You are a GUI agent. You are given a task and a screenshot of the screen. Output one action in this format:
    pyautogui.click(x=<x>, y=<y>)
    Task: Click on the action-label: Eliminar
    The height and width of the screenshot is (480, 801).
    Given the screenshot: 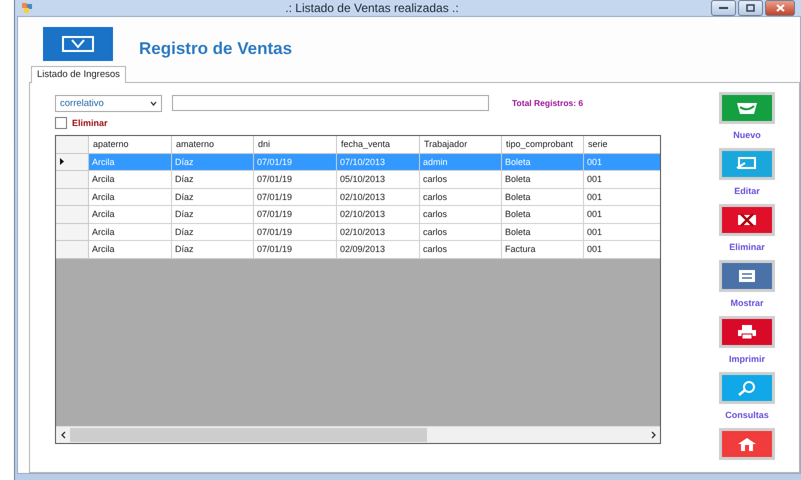 What is the action you would take?
    pyautogui.click(x=747, y=247)
    